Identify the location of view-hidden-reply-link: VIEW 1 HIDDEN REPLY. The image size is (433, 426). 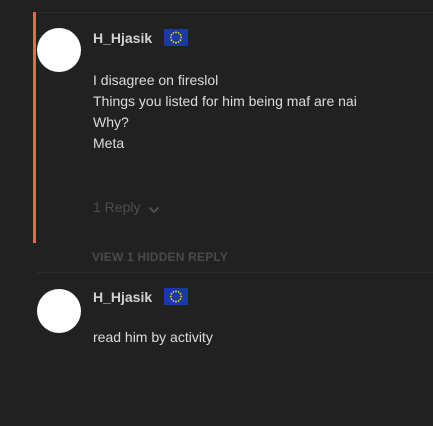
(160, 257).